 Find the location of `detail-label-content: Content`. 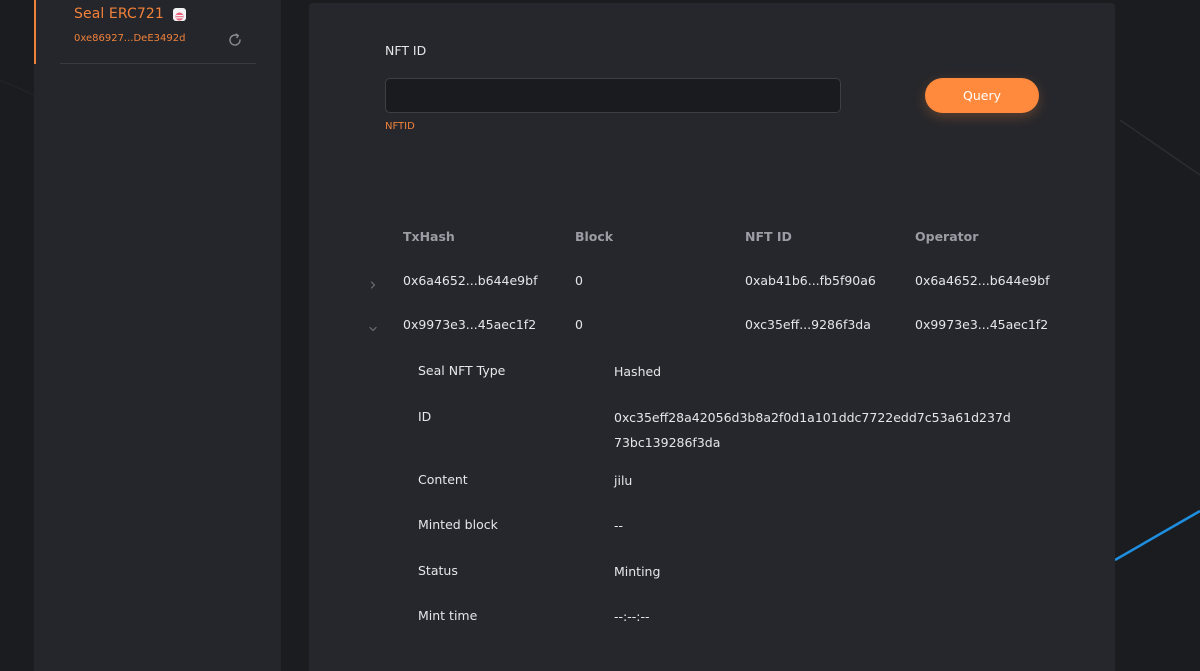

detail-label-content: Content is located at coordinates (443, 479).